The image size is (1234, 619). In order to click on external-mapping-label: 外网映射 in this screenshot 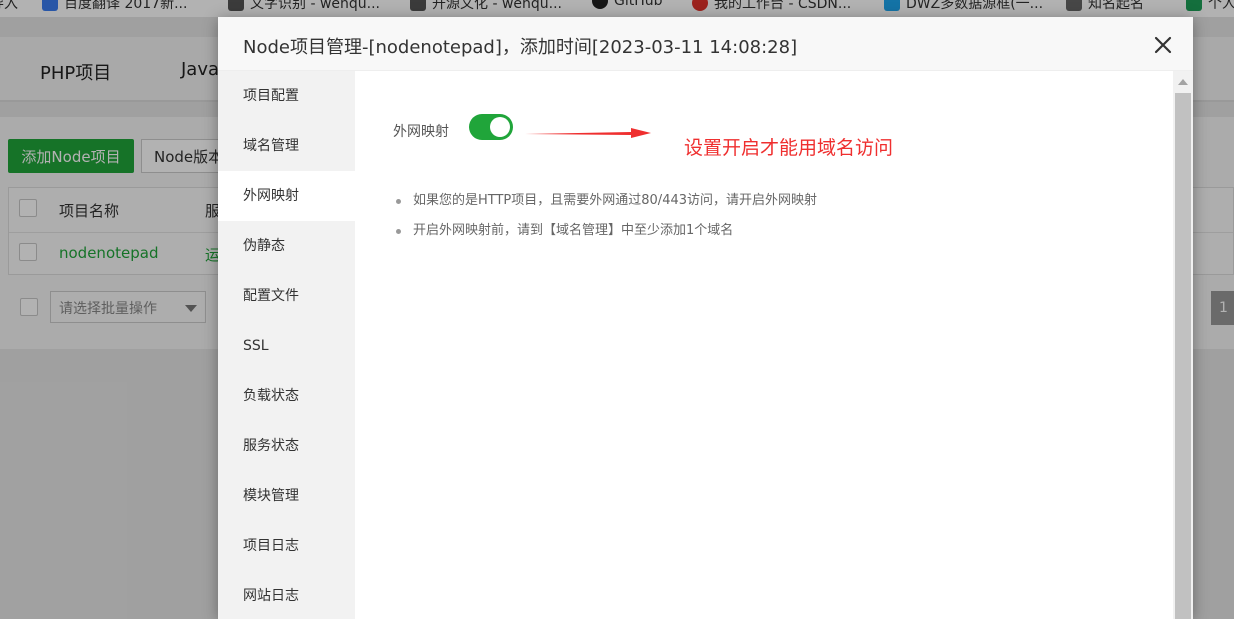, I will do `click(421, 132)`.